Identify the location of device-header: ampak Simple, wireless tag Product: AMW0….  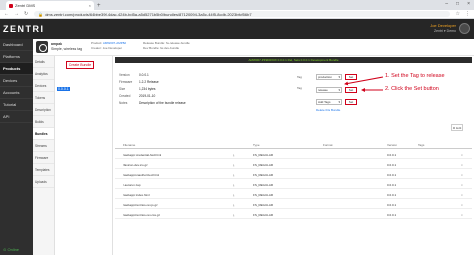
(253, 47).